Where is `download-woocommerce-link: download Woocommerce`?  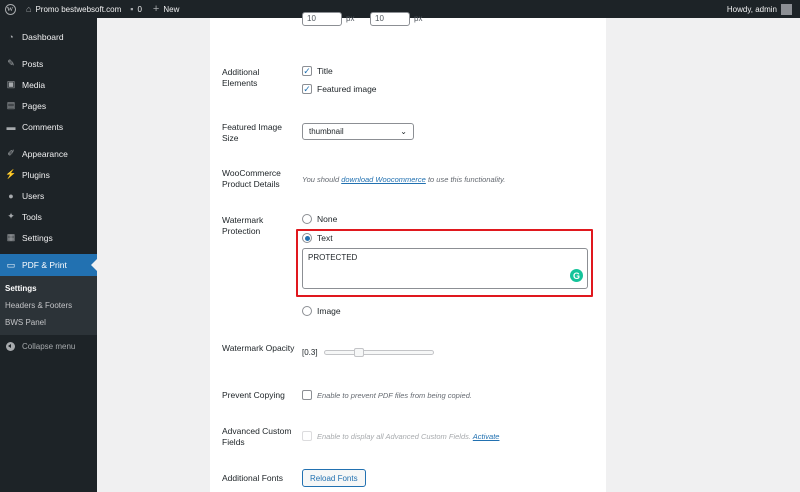
download-woocommerce-link: download Woocommerce is located at coordinates (383, 179).